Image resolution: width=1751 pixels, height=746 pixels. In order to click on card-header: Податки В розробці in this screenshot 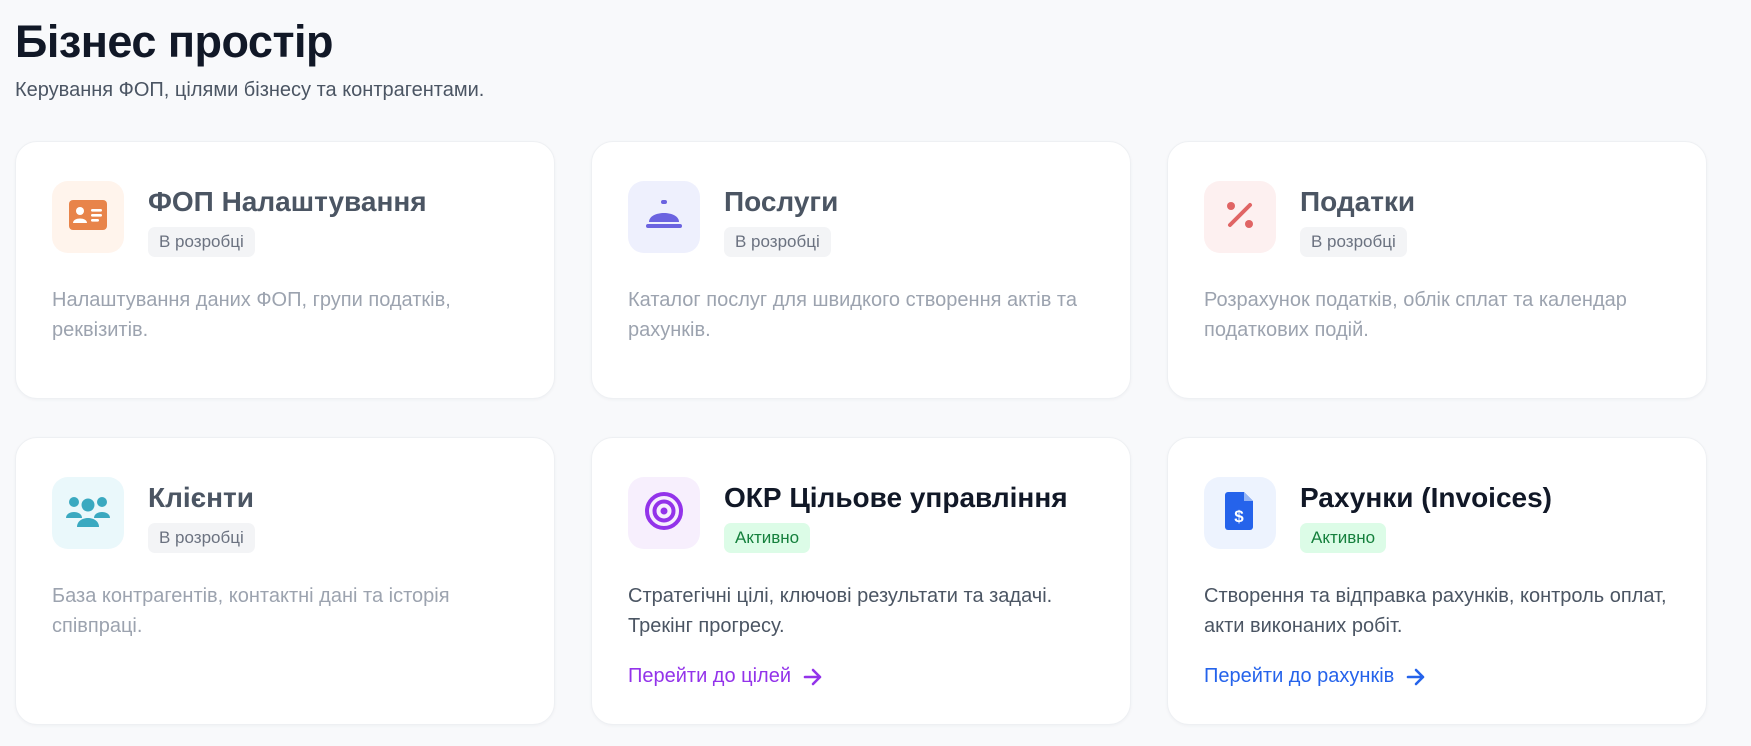, I will do `click(1437, 219)`.